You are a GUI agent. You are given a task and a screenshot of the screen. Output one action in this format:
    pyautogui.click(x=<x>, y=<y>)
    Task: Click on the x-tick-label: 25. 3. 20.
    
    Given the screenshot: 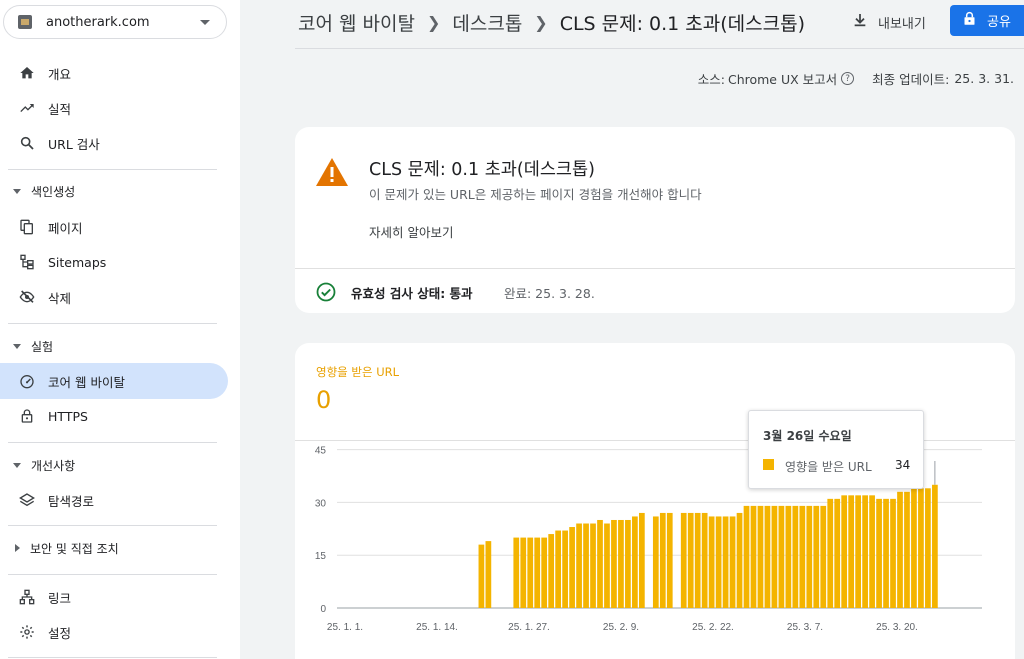 What is the action you would take?
    pyautogui.click(x=897, y=627)
    